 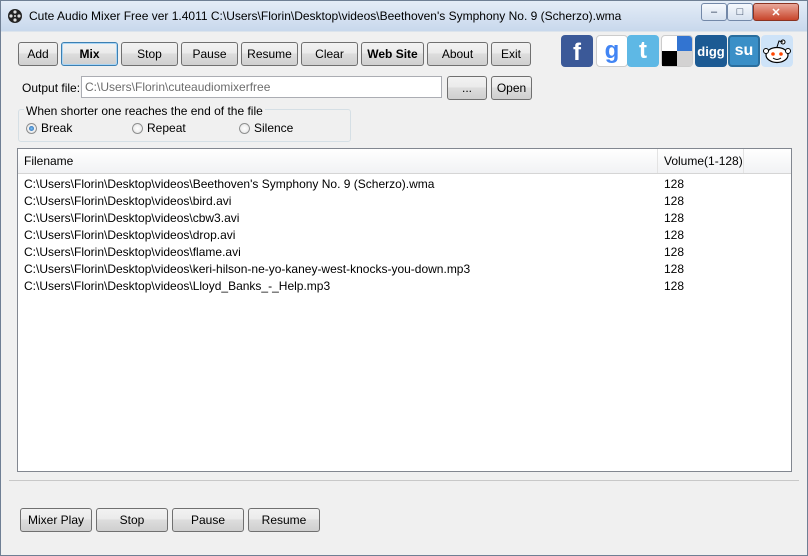 What do you see at coordinates (511, 54) in the screenshot?
I see `exit-button: Exit` at bounding box center [511, 54].